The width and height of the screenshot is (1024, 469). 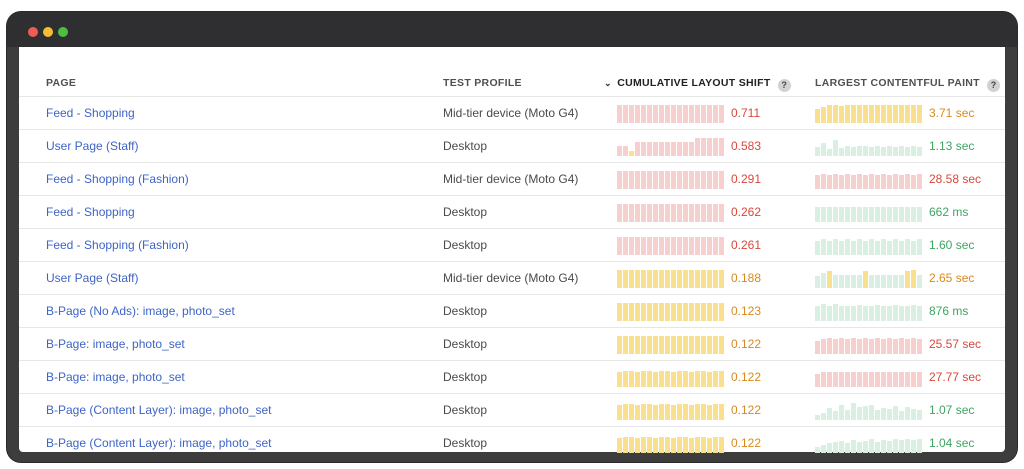 What do you see at coordinates (512, 146) in the screenshot?
I see `table-row: User Page (Staff) Desktop 0.583 1.13 sec` at bounding box center [512, 146].